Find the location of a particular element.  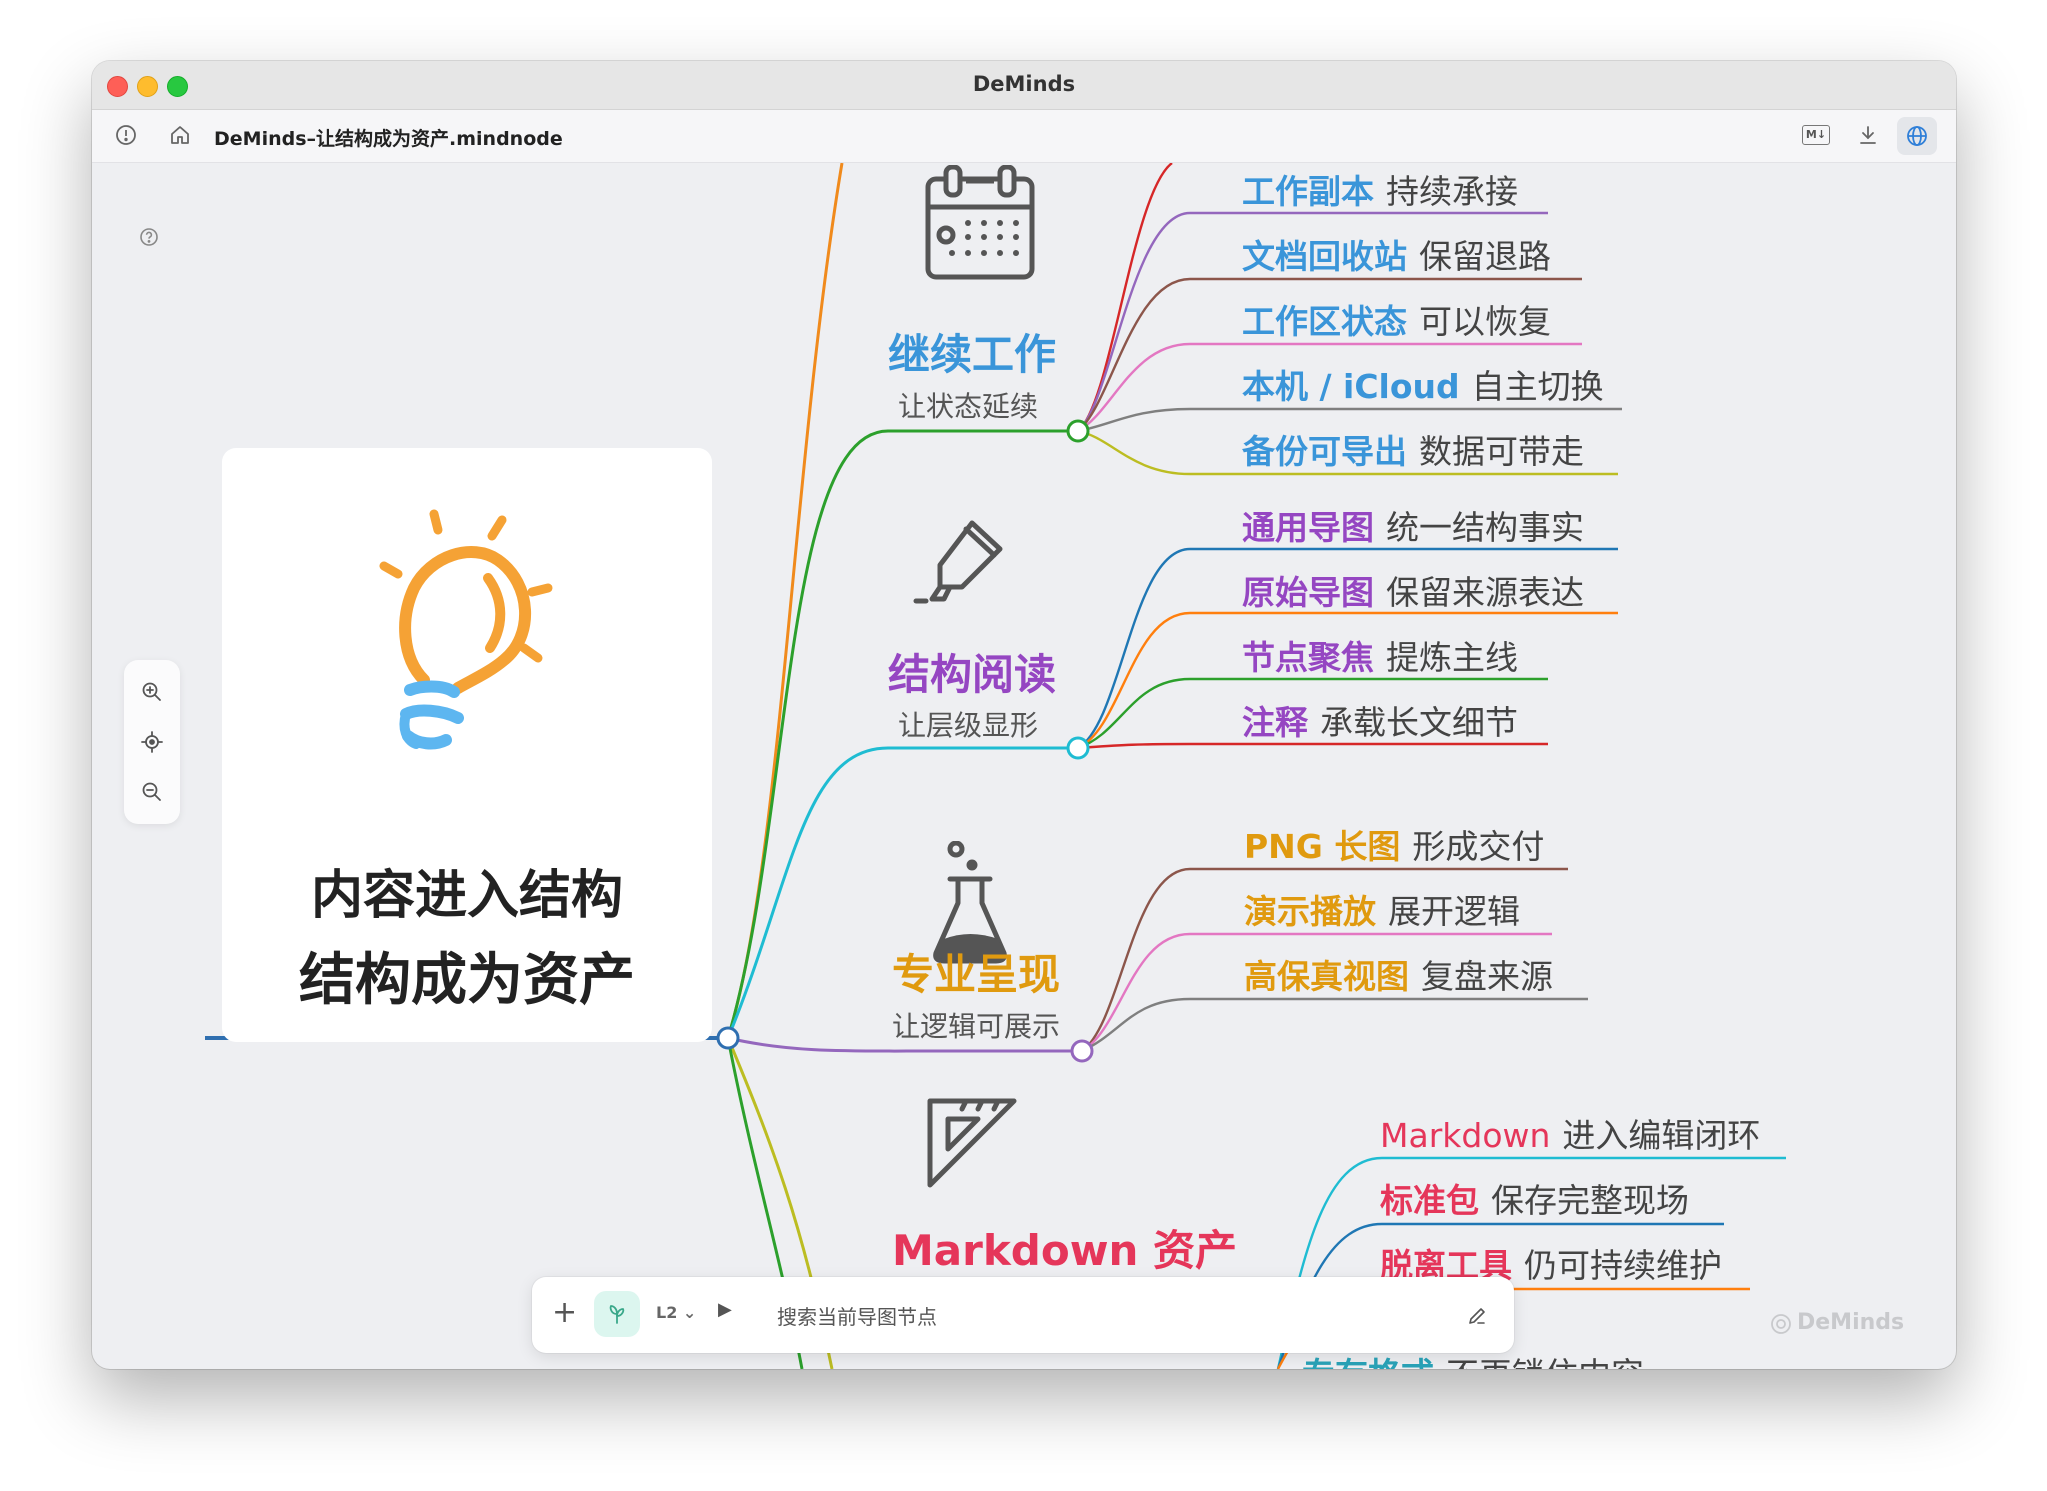

leaf-node: 工作副本 持续承接 is located at coordinates (1380, 189).